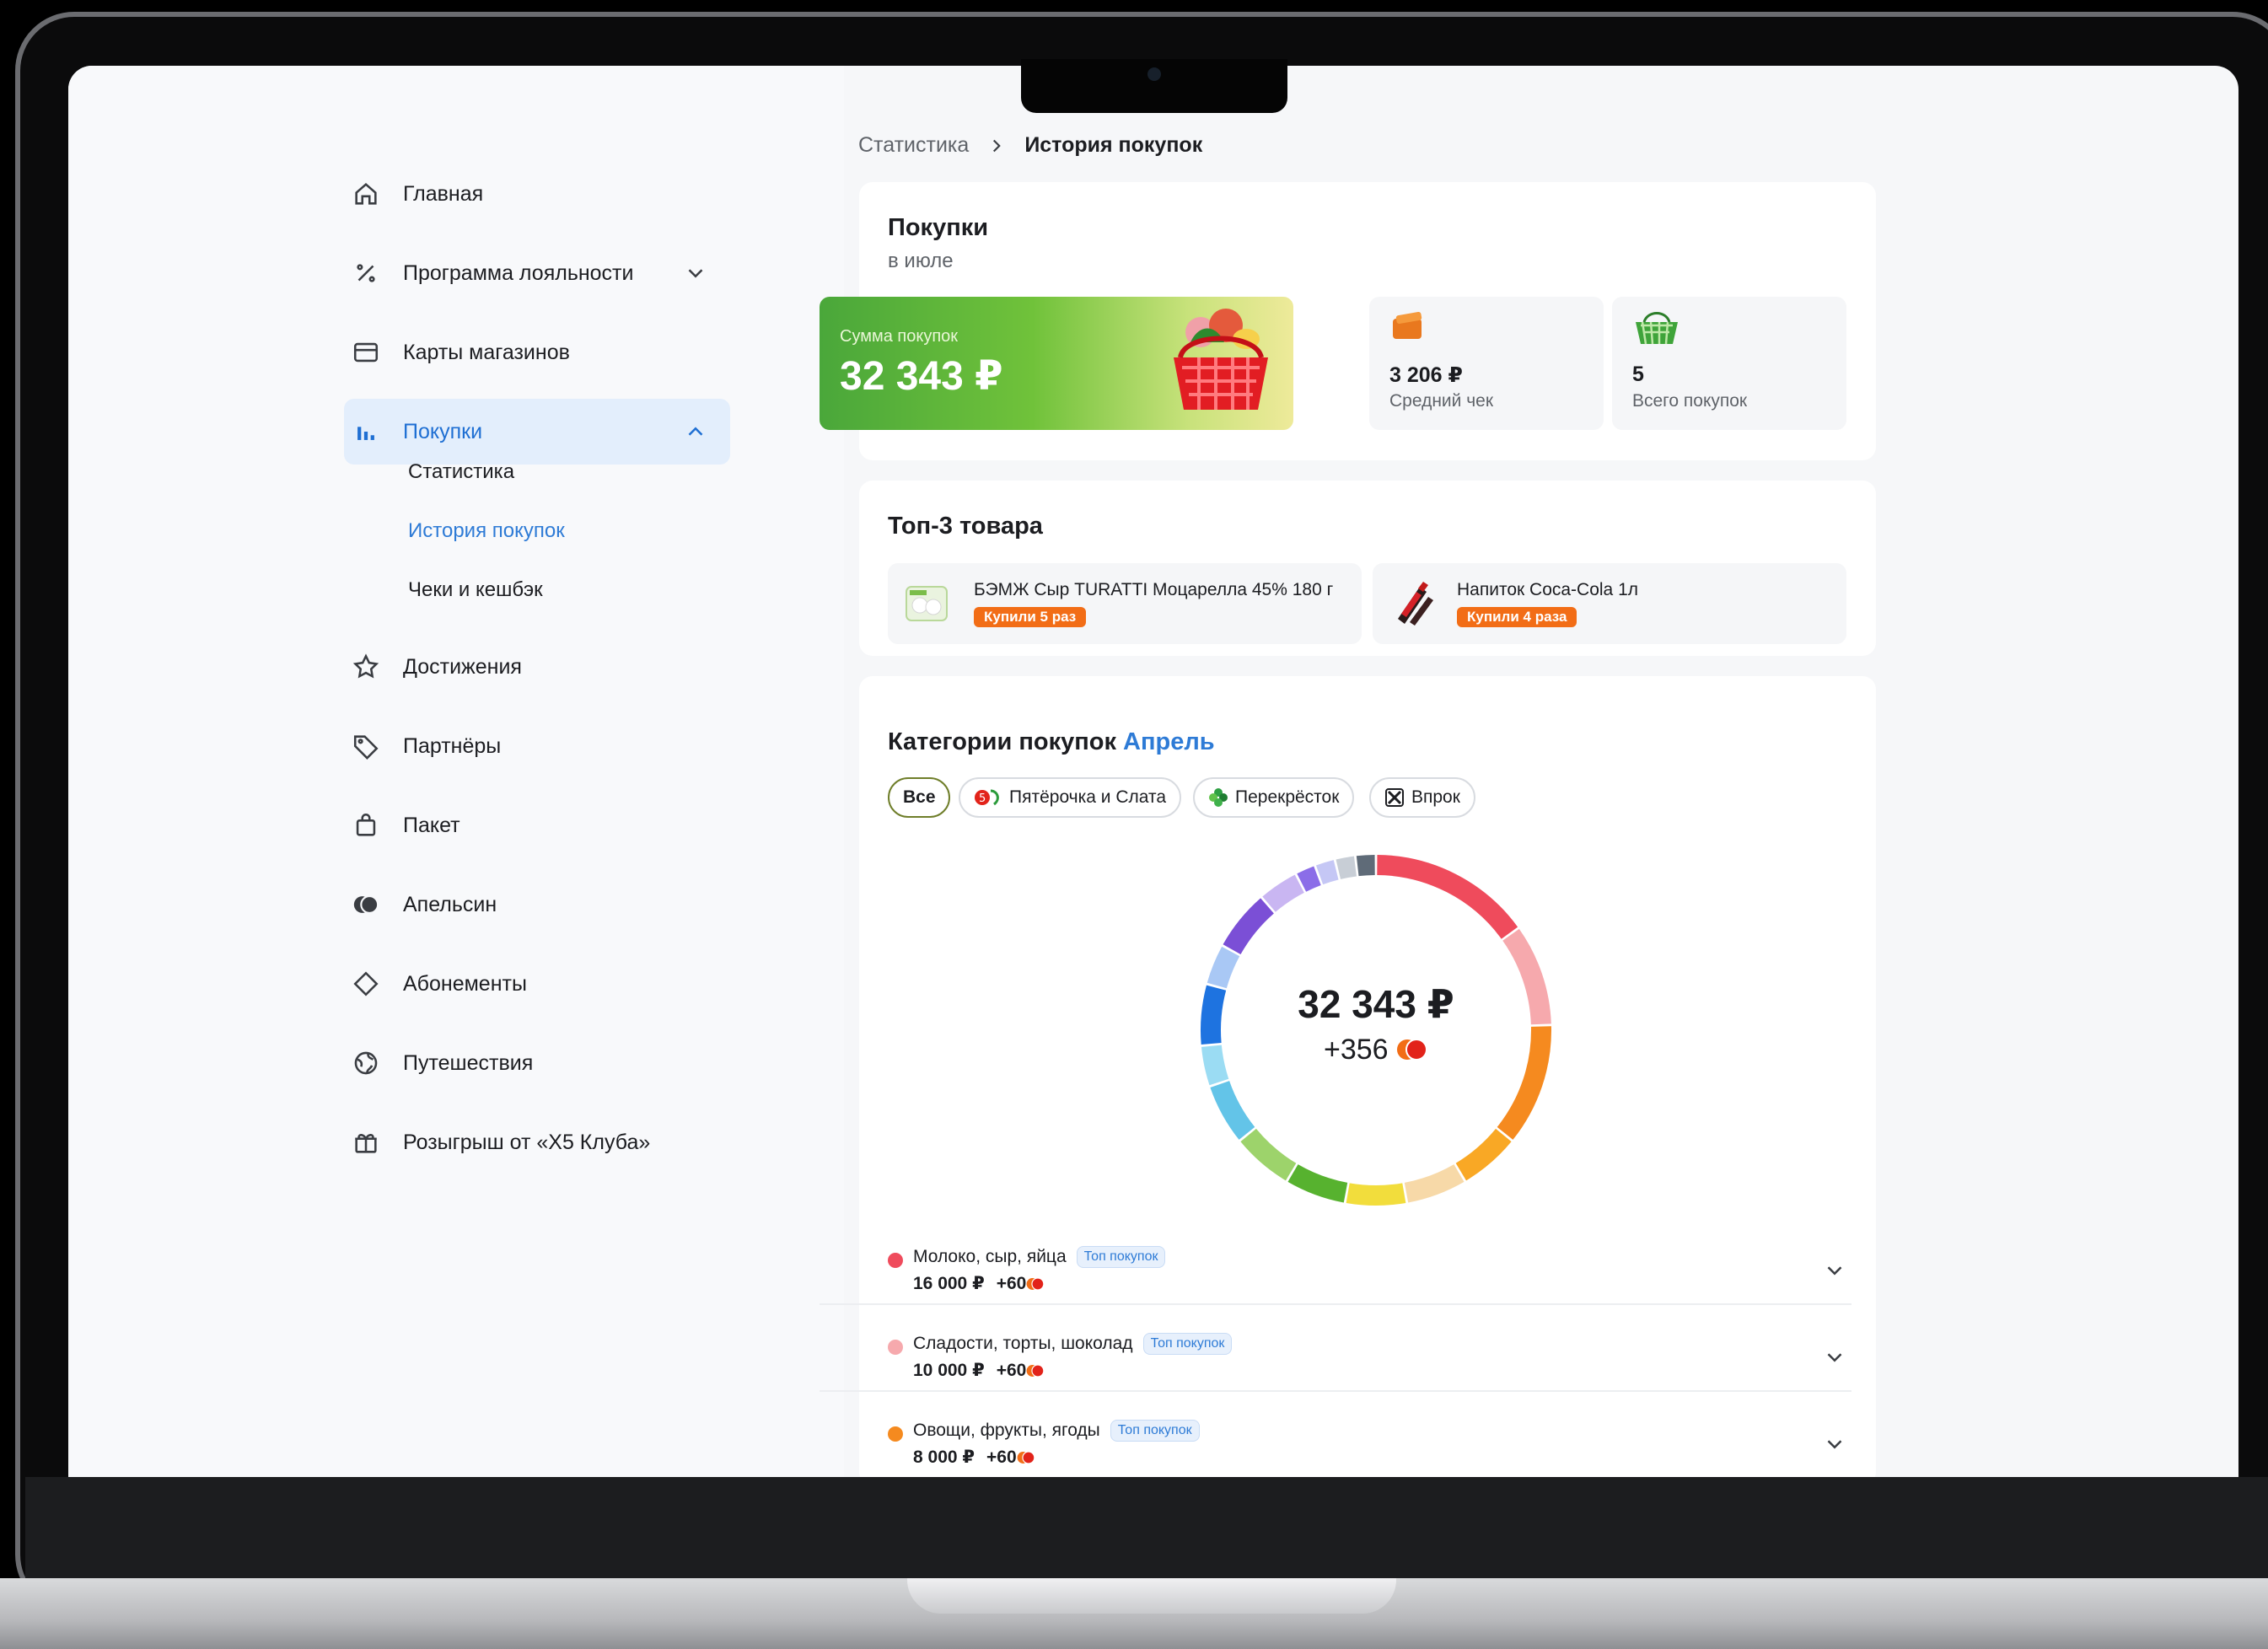 Image resolution: width=2268 pixels, height=1649 pixels. Describe the element at coordinates (537, 1063) in the screenshot. I see `sidebar-item-travel: Путешествия` at that location.